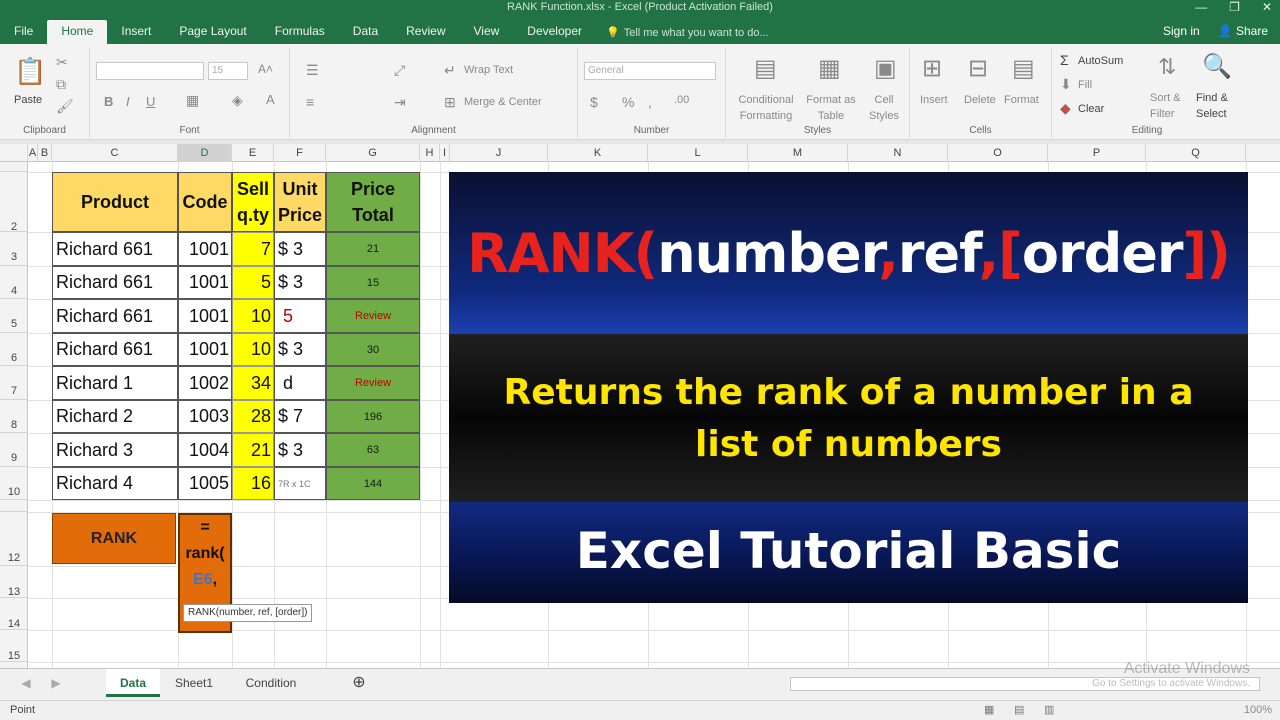  Describe the element at coordinates (150, 71) in the screenshot. I see `font-name-box` at that location.